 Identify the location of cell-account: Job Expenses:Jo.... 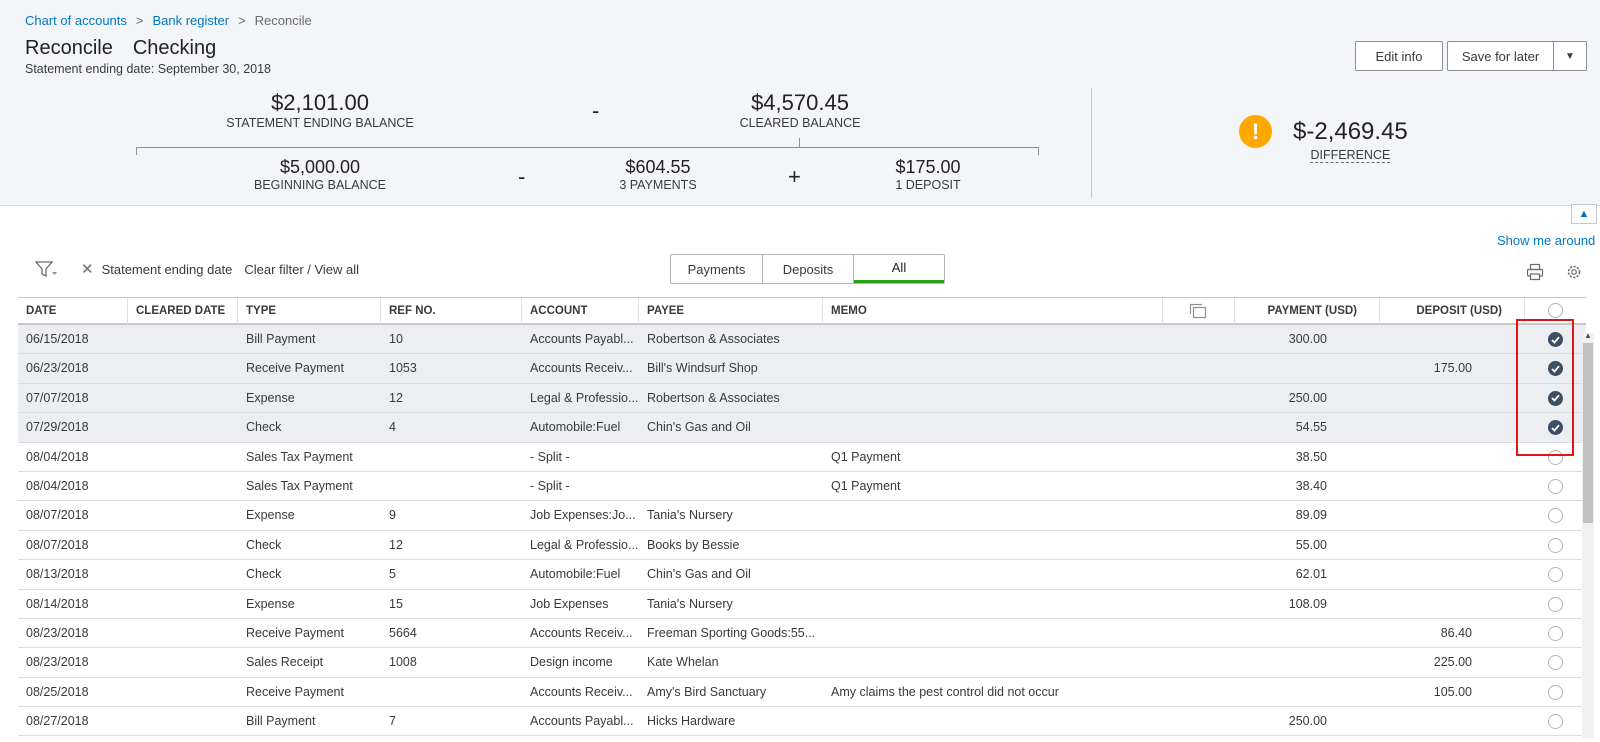
(583, 515).